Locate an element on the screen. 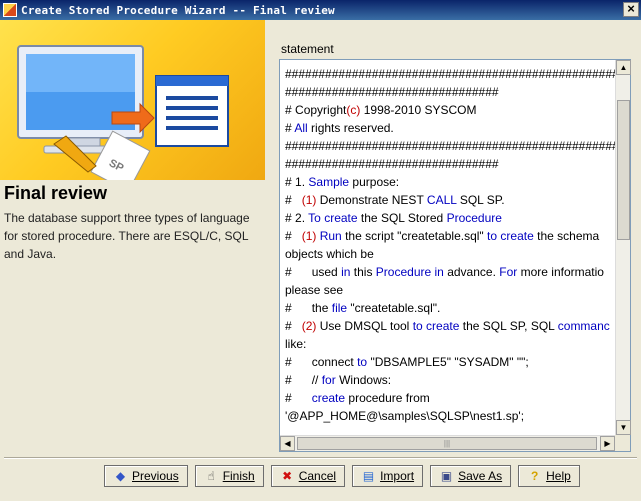 Image resolution: width=641 pixels, height=501 pixels. code-line: # 2. To create the SQL Stored Procedure is located at coordinates (393, 218).